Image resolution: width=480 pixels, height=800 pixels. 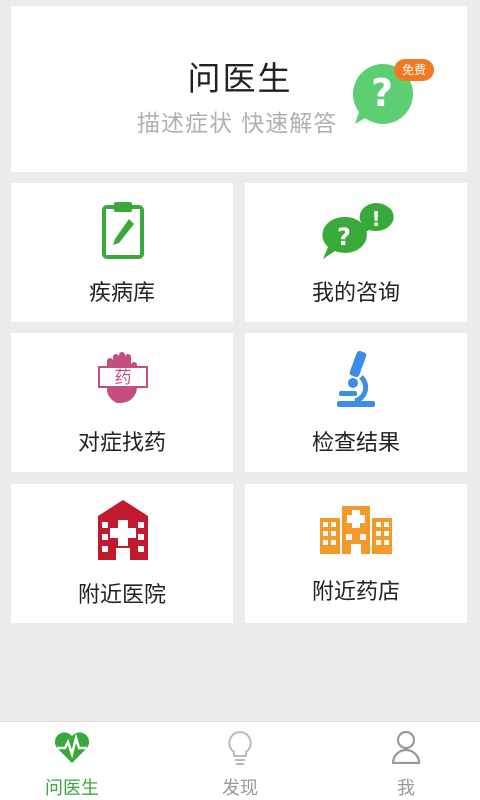 I want to click on tab-me: 我, so click(x=406, y=761).